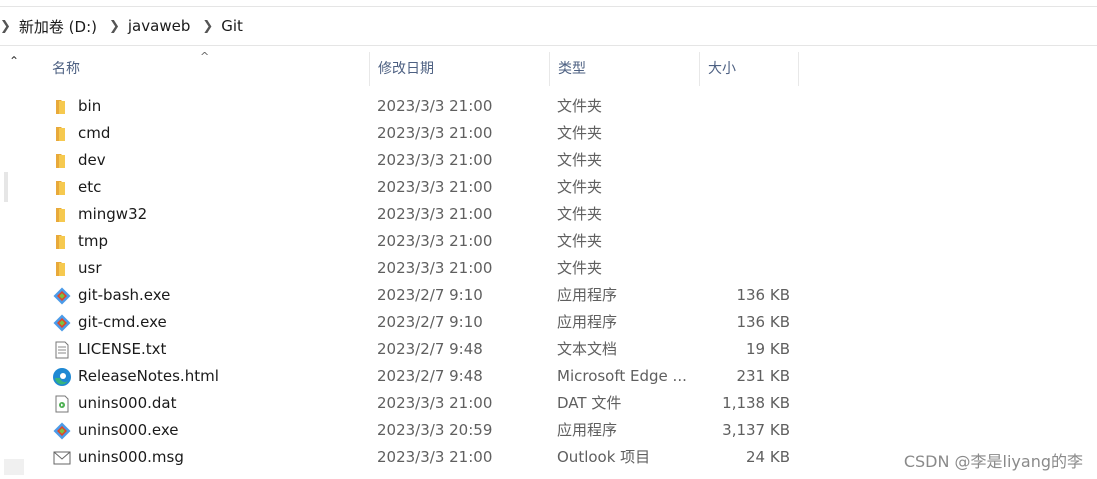  Describe the element at coordinates (756, 403) in the screenshot. I see `file-size: 1,138 KB` at that location.